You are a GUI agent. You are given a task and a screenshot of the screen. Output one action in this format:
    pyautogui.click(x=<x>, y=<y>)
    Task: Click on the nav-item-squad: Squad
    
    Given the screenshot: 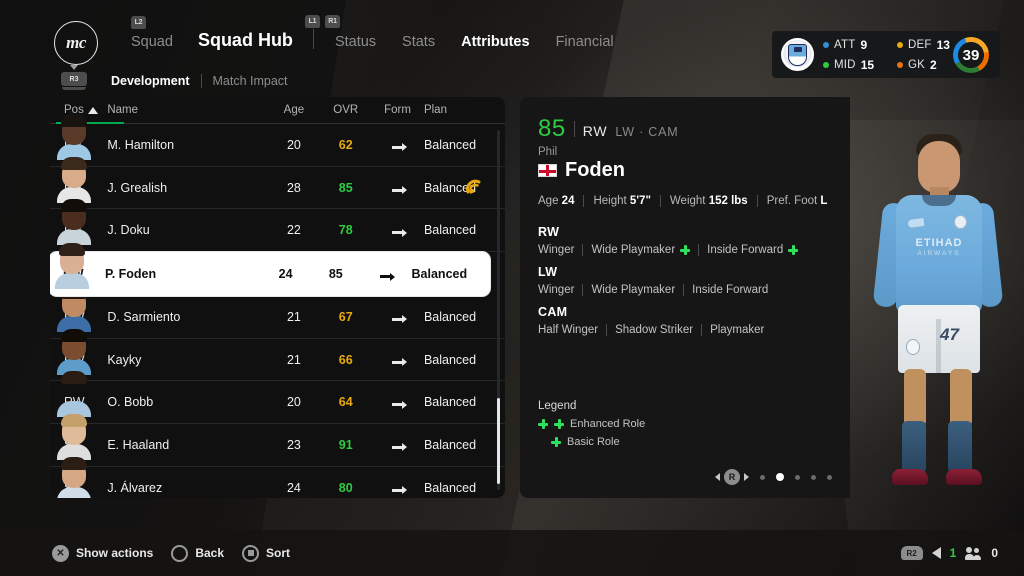 What is the action you would take?
    pyautogui.click(x=152, y=42)
    